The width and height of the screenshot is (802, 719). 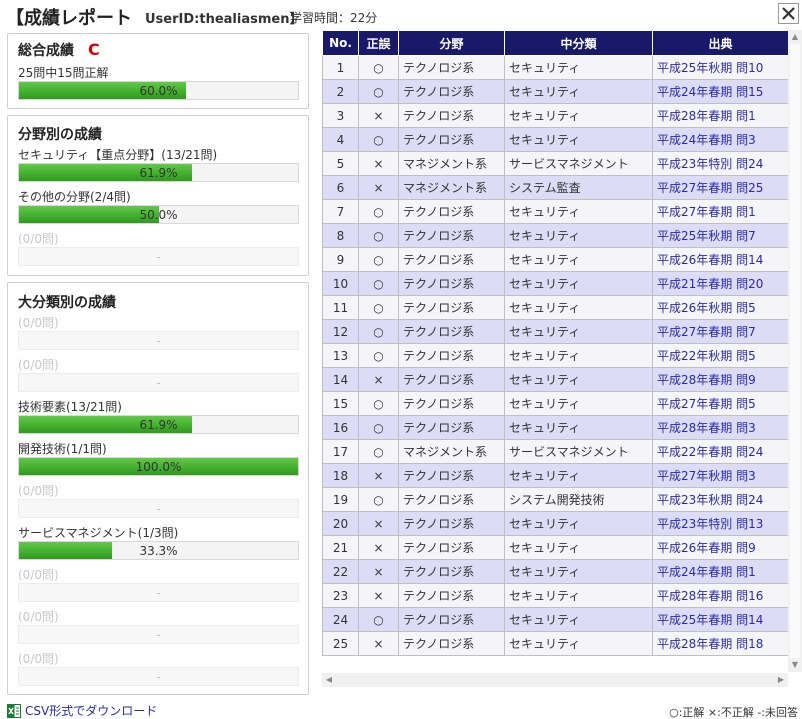 I want to click on cell-source: 平成23年特別 問24, so click(x=720, y=163).